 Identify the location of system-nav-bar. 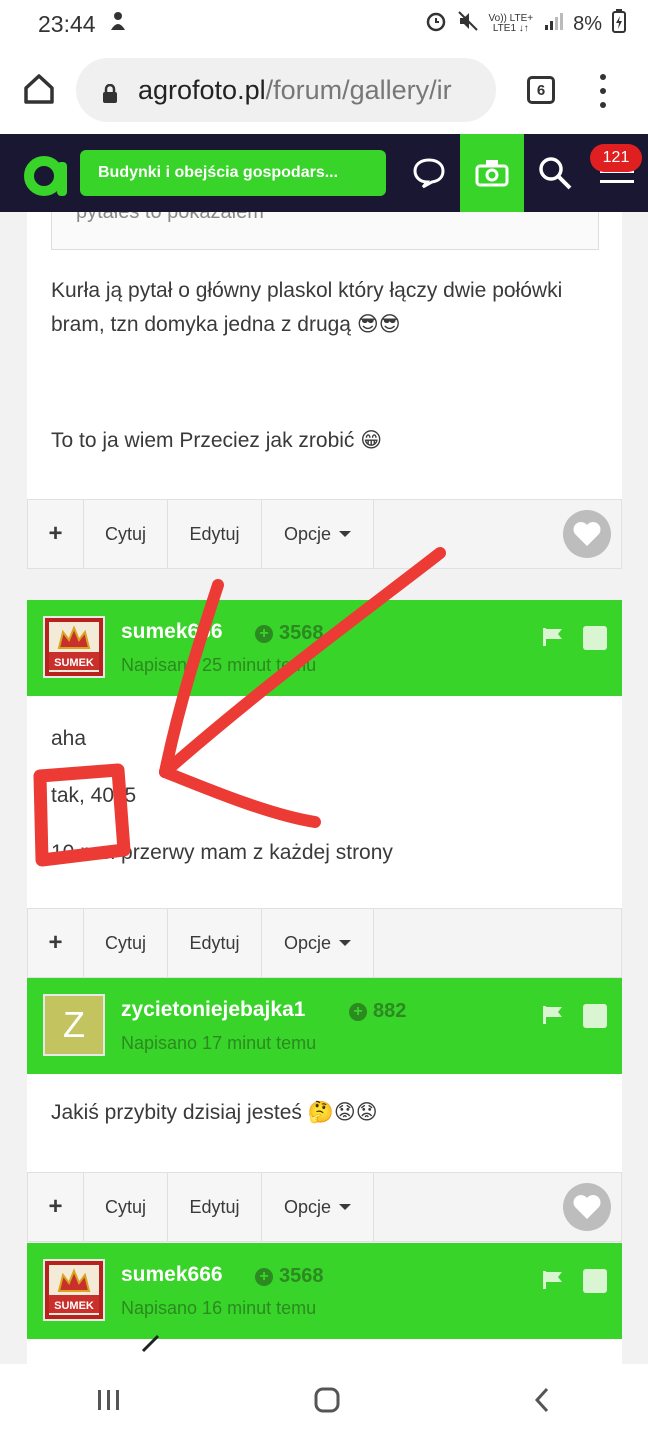
(324, 1402).